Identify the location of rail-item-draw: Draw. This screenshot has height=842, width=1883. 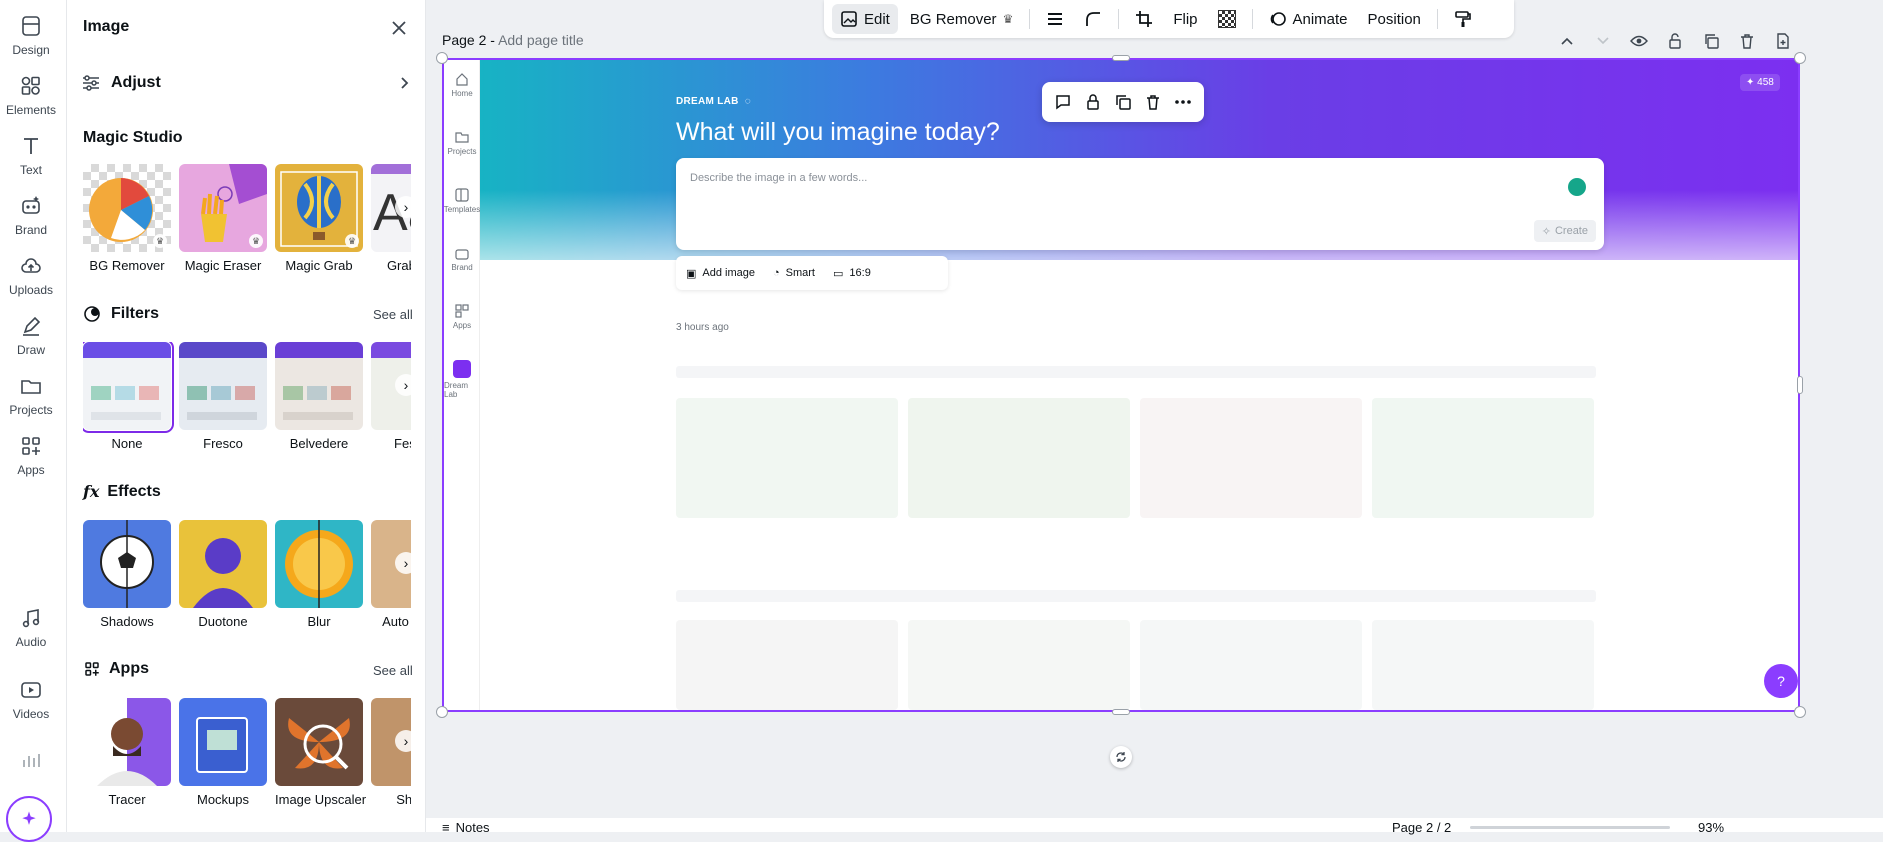
(31, 335).